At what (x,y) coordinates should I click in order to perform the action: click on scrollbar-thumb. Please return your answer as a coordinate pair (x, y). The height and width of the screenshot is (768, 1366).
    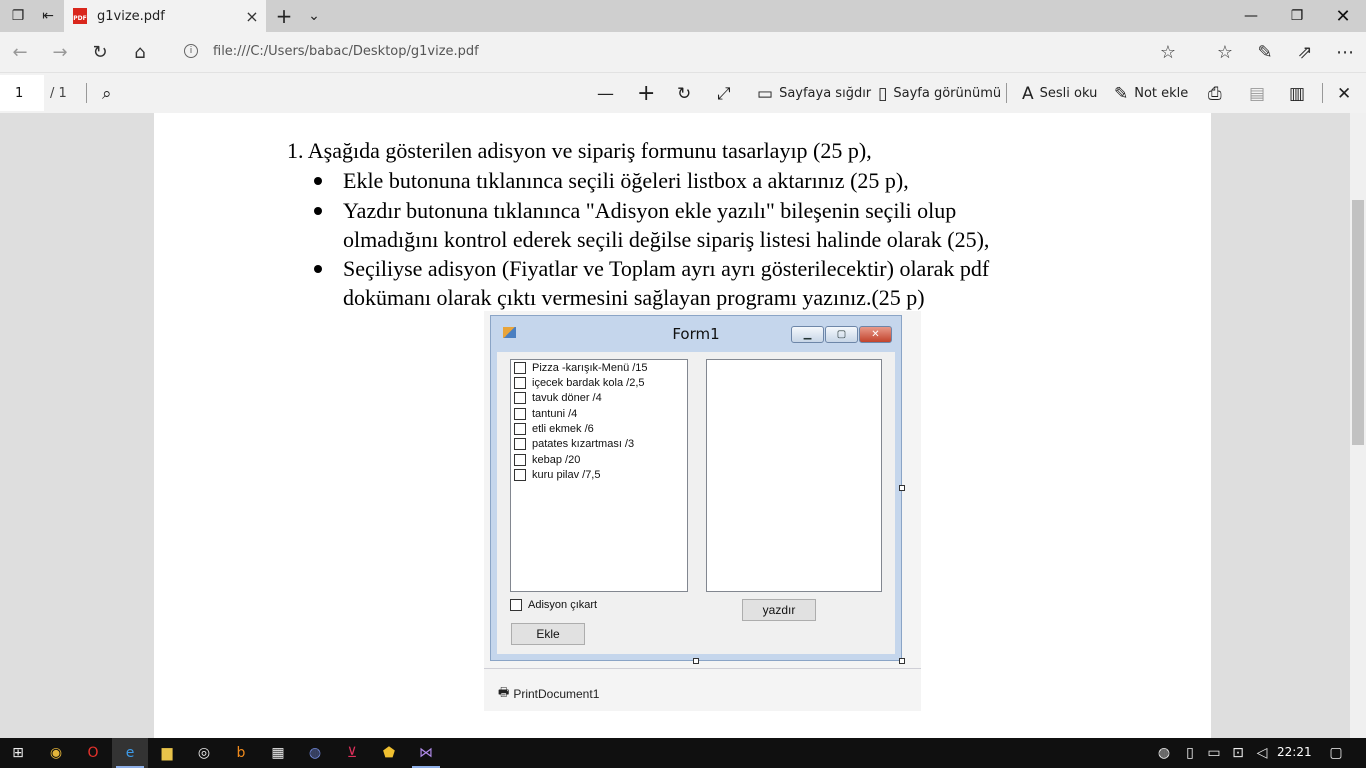
    Looking at the image, I should click on (1358, 322).